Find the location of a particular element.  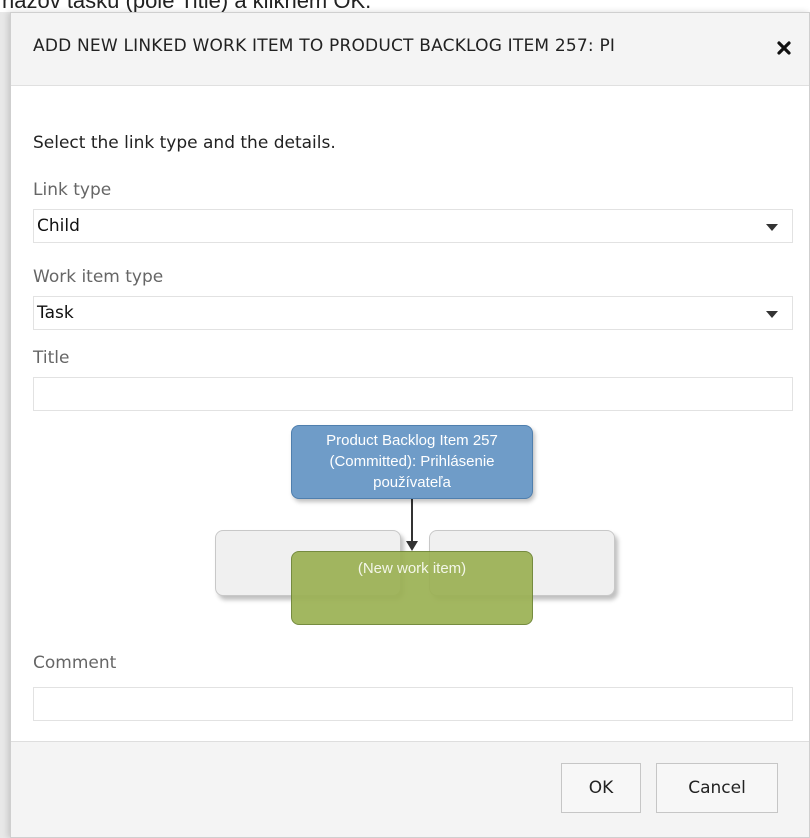

comment-label: Comment is located at coordinates (75, 663).